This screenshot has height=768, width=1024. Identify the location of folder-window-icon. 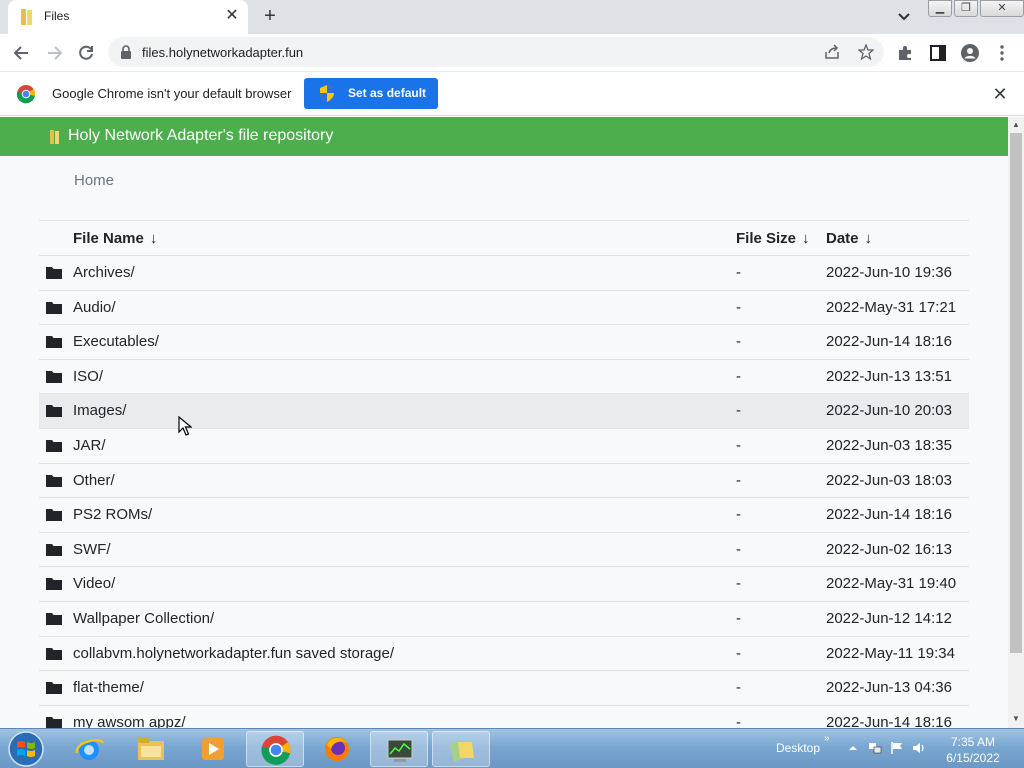
(462, 751).